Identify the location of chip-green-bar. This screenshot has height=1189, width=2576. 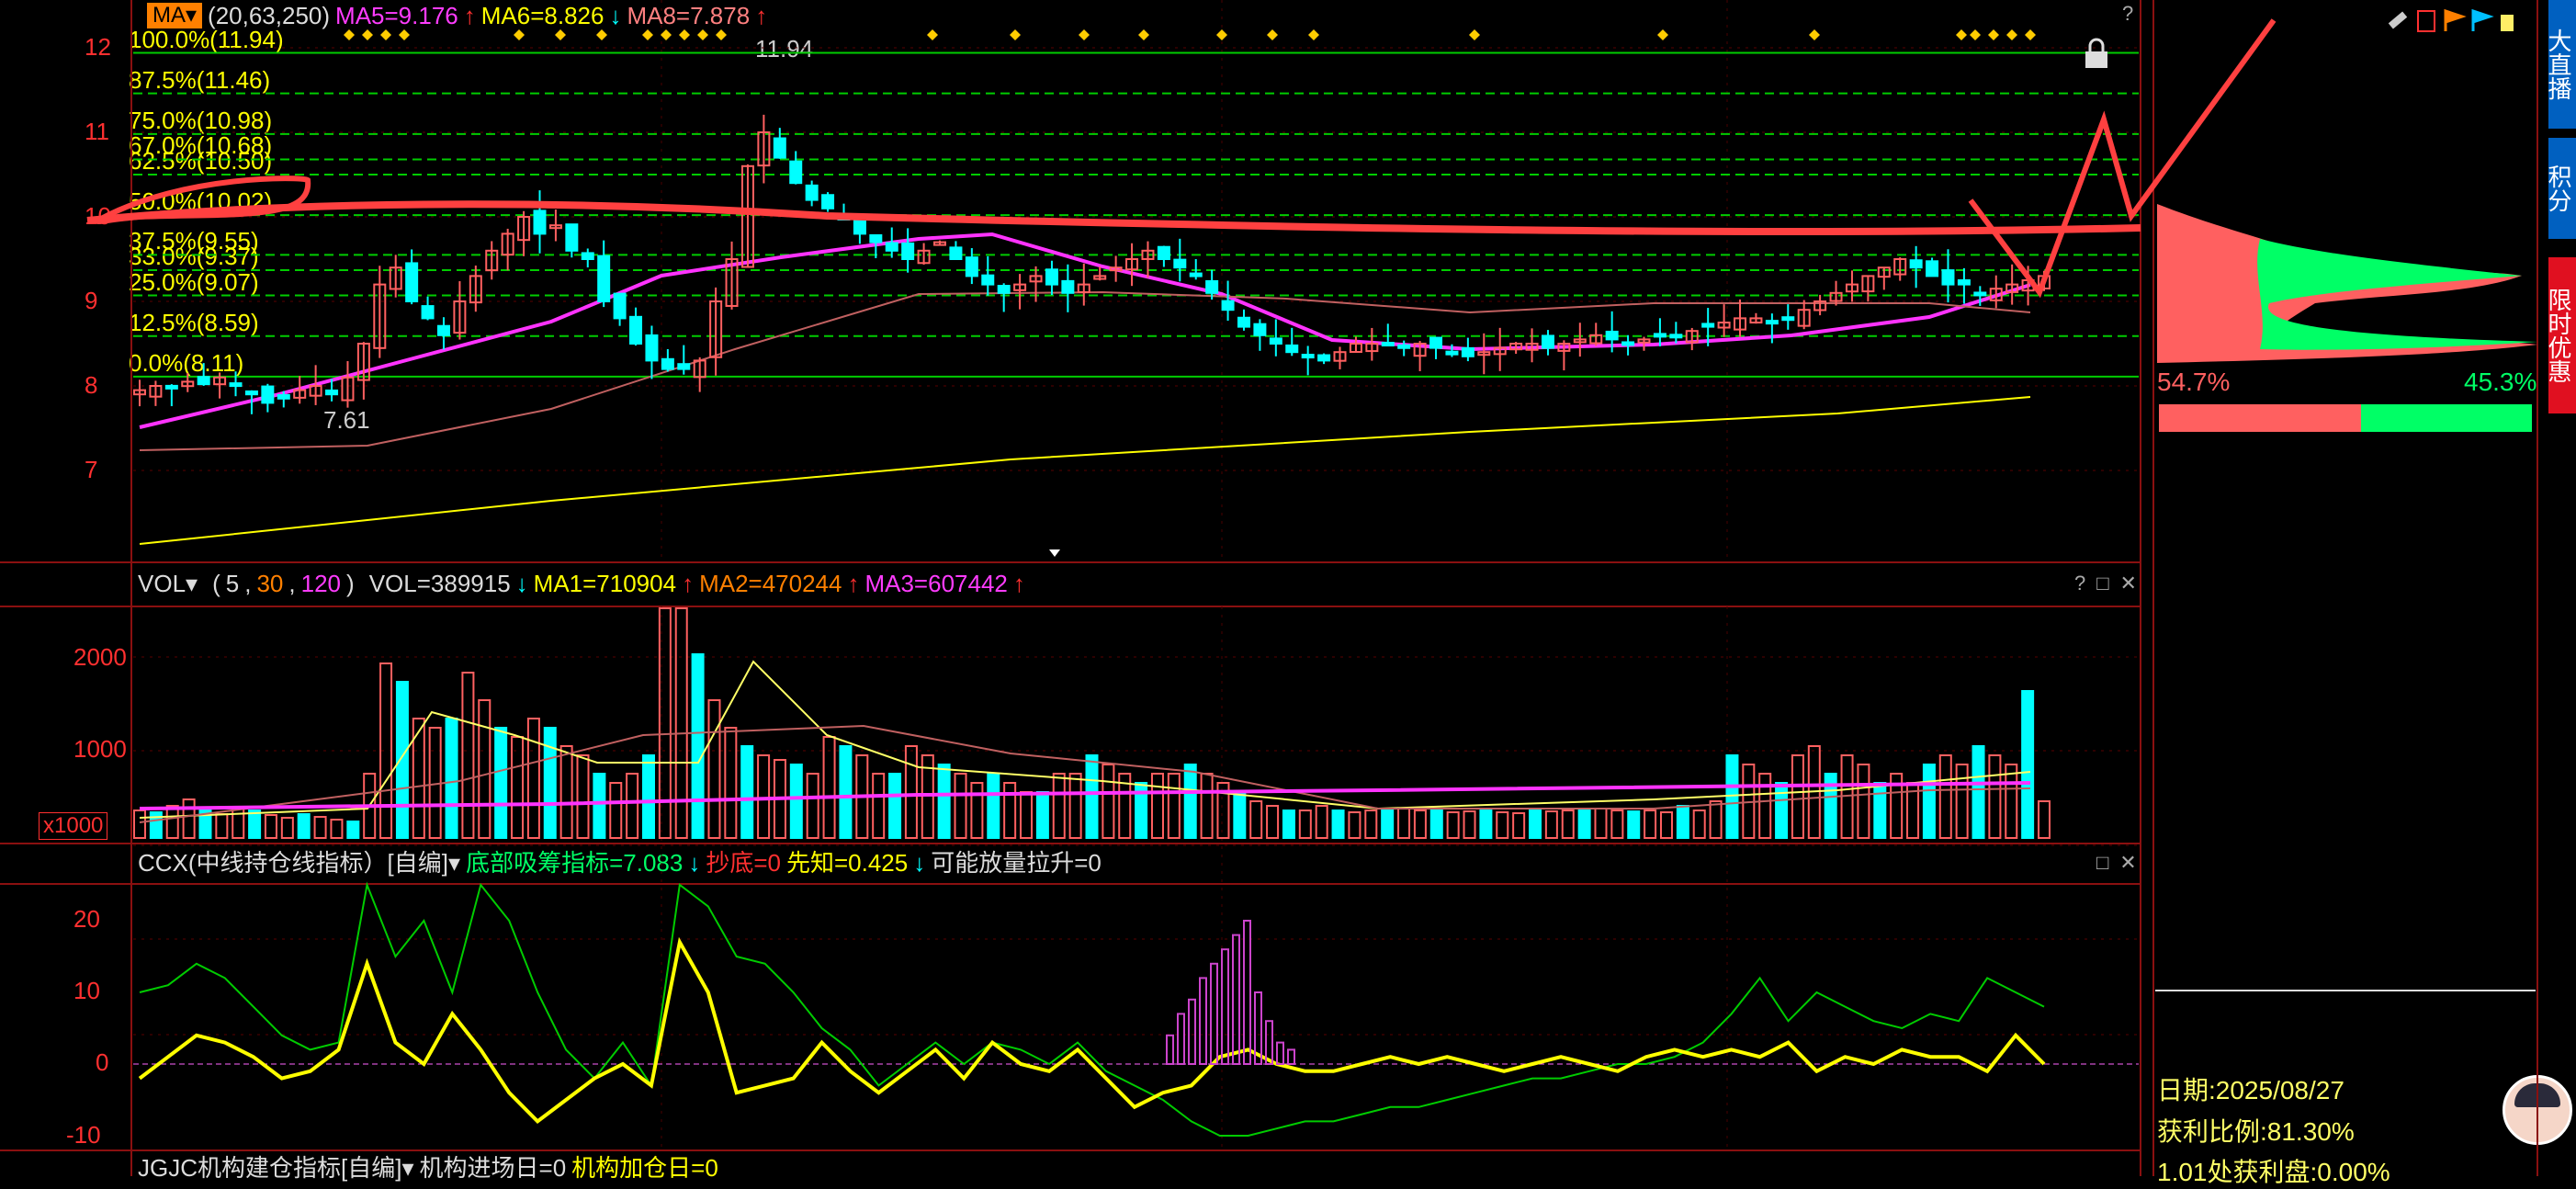
(2446, 418).